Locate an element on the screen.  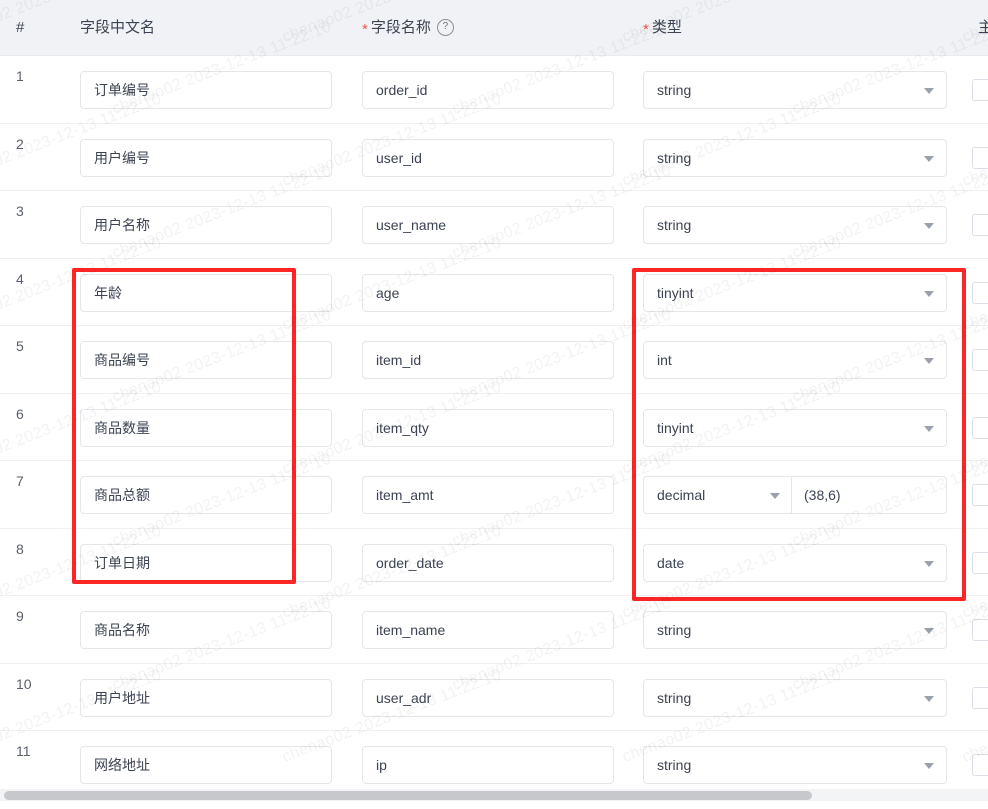
type-precision-value: (38,6) is located at coordinates (822, 495).